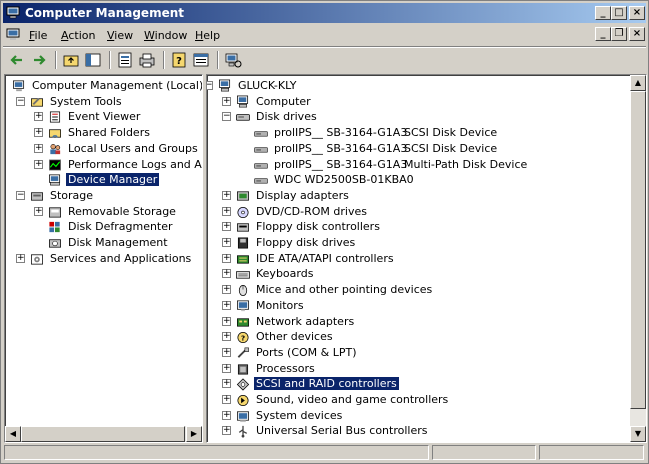 This screenshot has height=464, width=649. I want to click on view-icon, so click(201, 60).